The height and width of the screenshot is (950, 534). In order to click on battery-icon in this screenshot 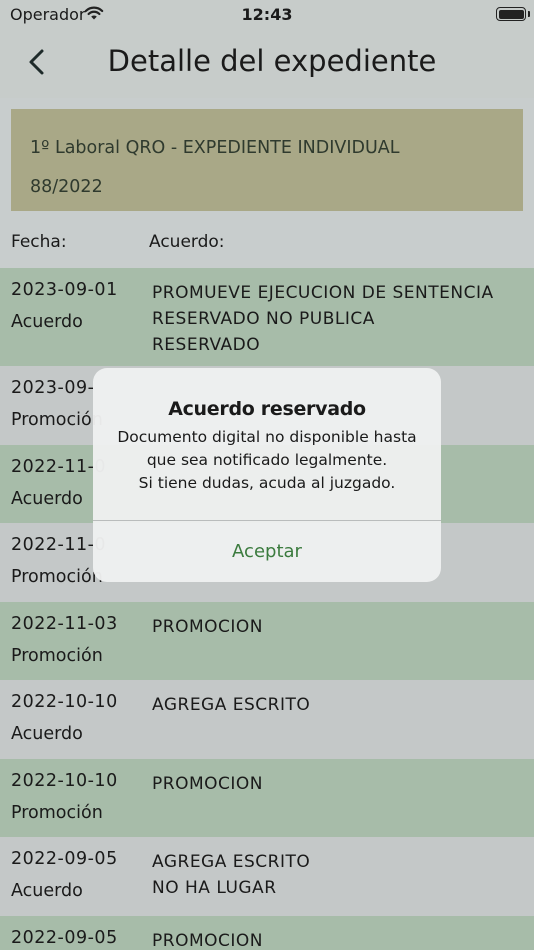, I will do `click(511, 14)`.